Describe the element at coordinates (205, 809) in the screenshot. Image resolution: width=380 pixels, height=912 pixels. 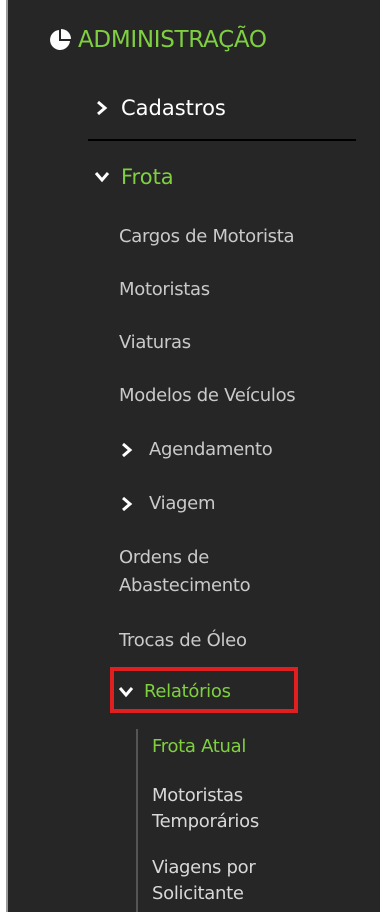
I see `menu-item-motoristas-temporarios: Motoristas Temporários` at that location.